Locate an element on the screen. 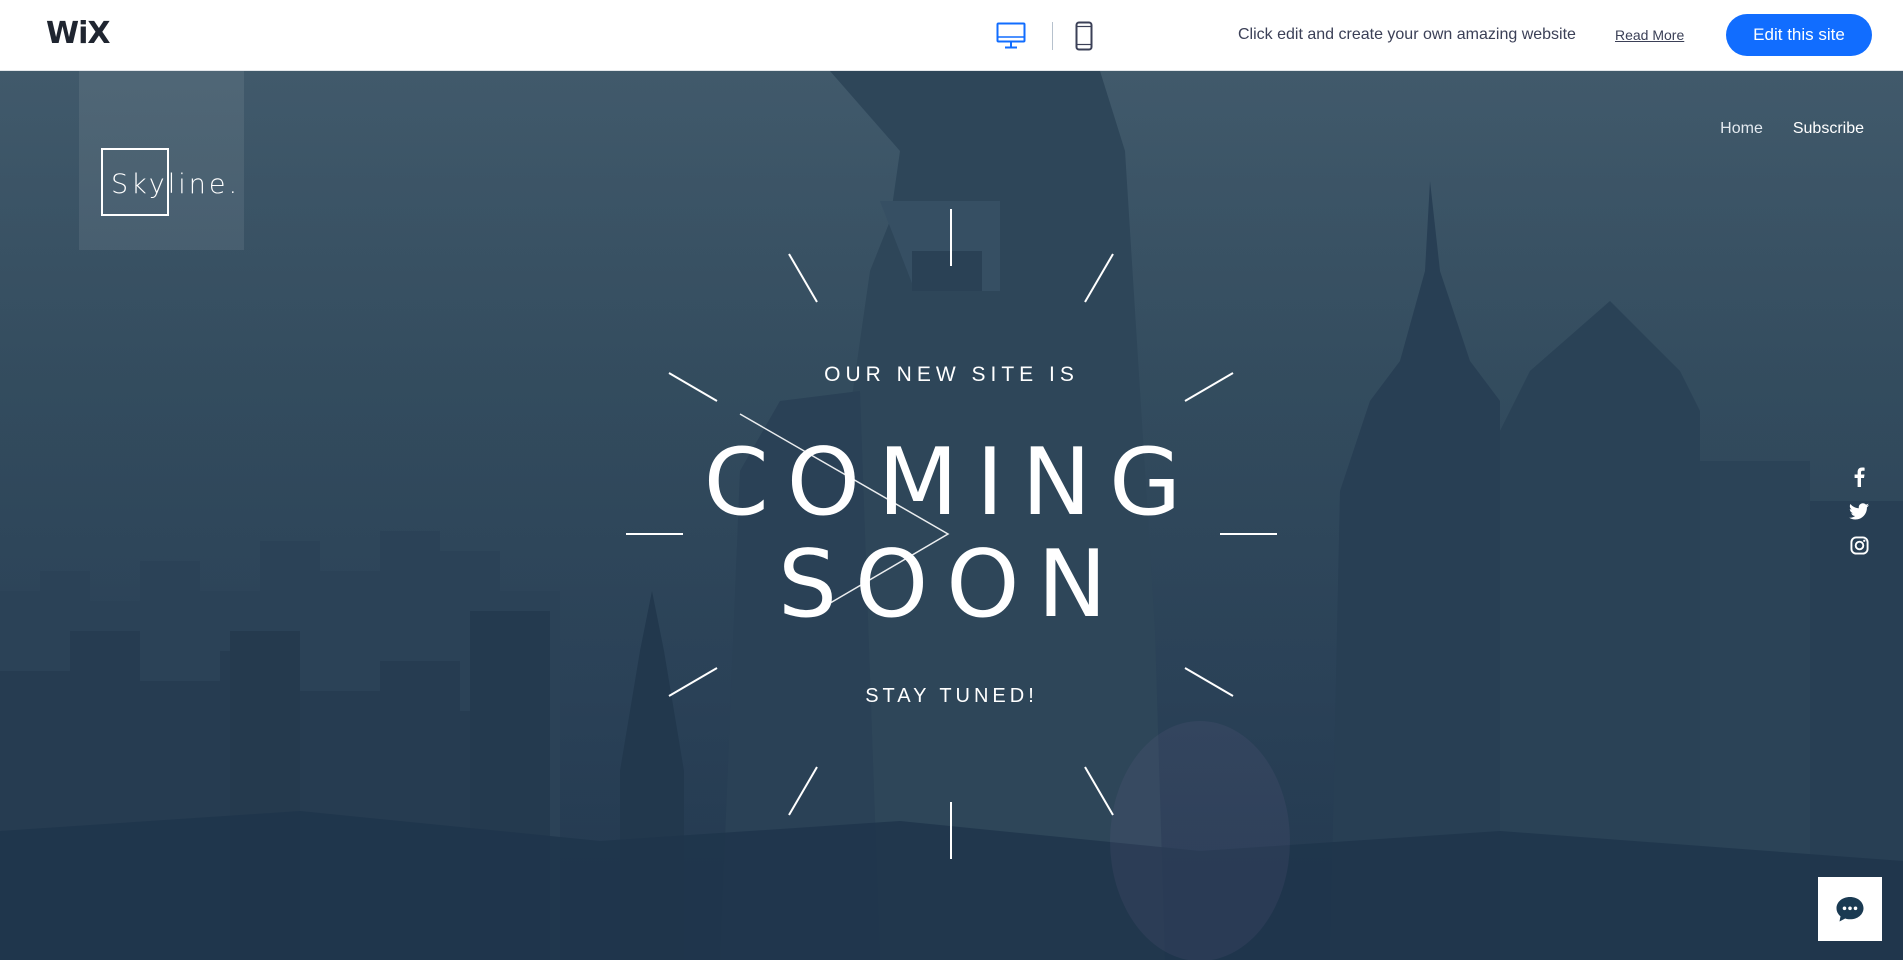 This screenshot has height=960, width=1903. edit-this-site-button: Edit this site is located at coordinates (1799, 35).